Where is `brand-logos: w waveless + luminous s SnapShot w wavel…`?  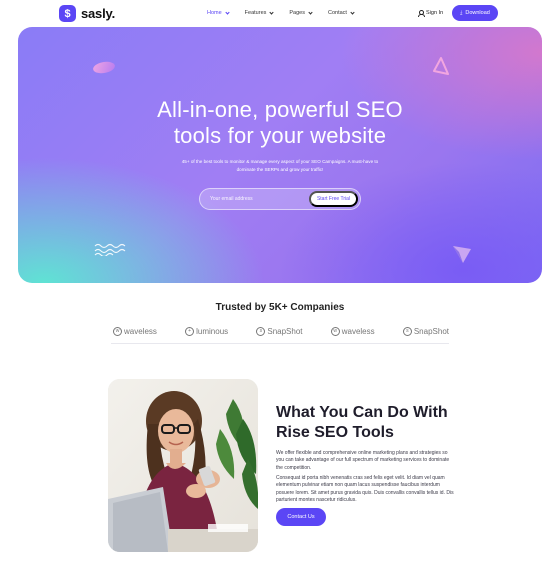
brand-logos: w waveless + luminous s SnapShot w wavel… is located at coordinates (281, 331).